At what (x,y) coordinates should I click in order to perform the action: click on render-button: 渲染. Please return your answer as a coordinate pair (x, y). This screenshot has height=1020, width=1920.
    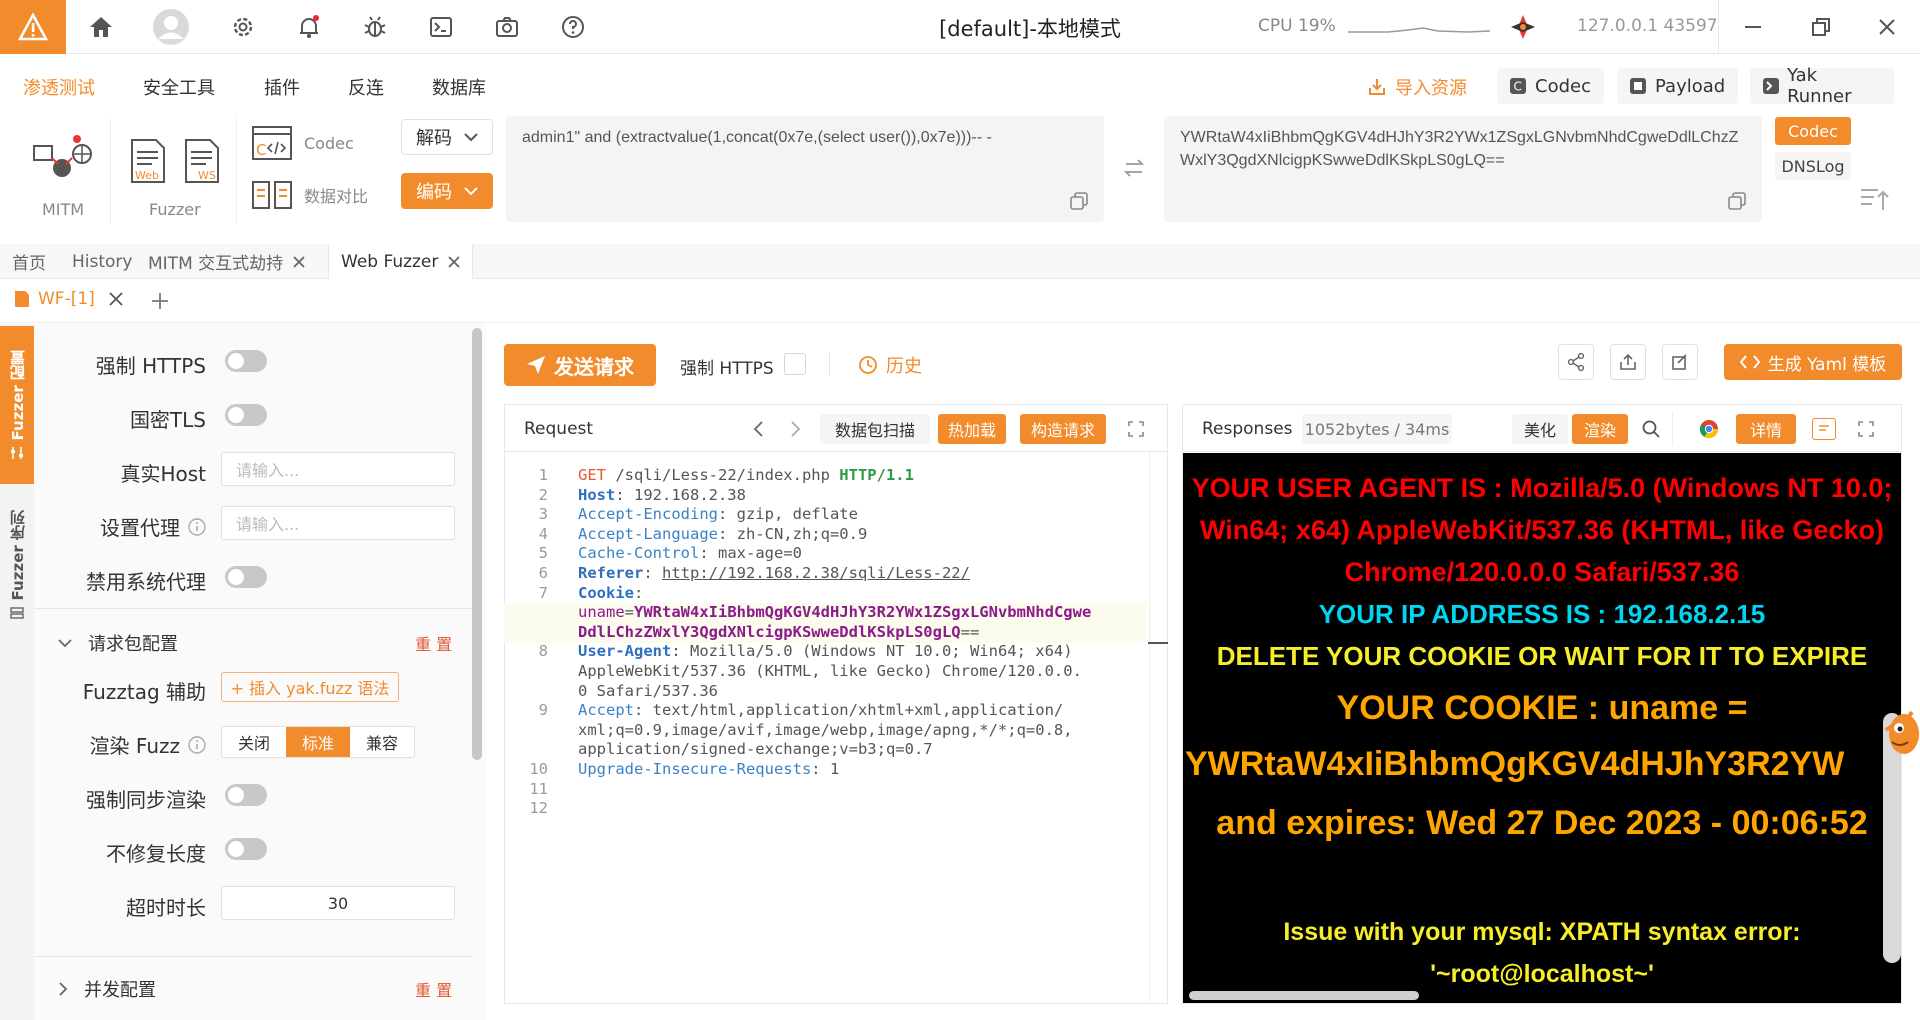
    Looking at the image, I should click on (1600, 429).